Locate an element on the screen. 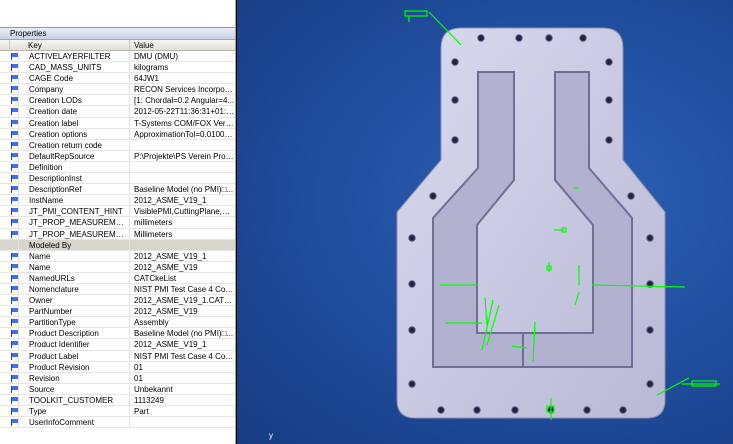 The height and width of the screenshot is (444, 733). property-key: DescriptionRef is located at coordinates (74, 189).